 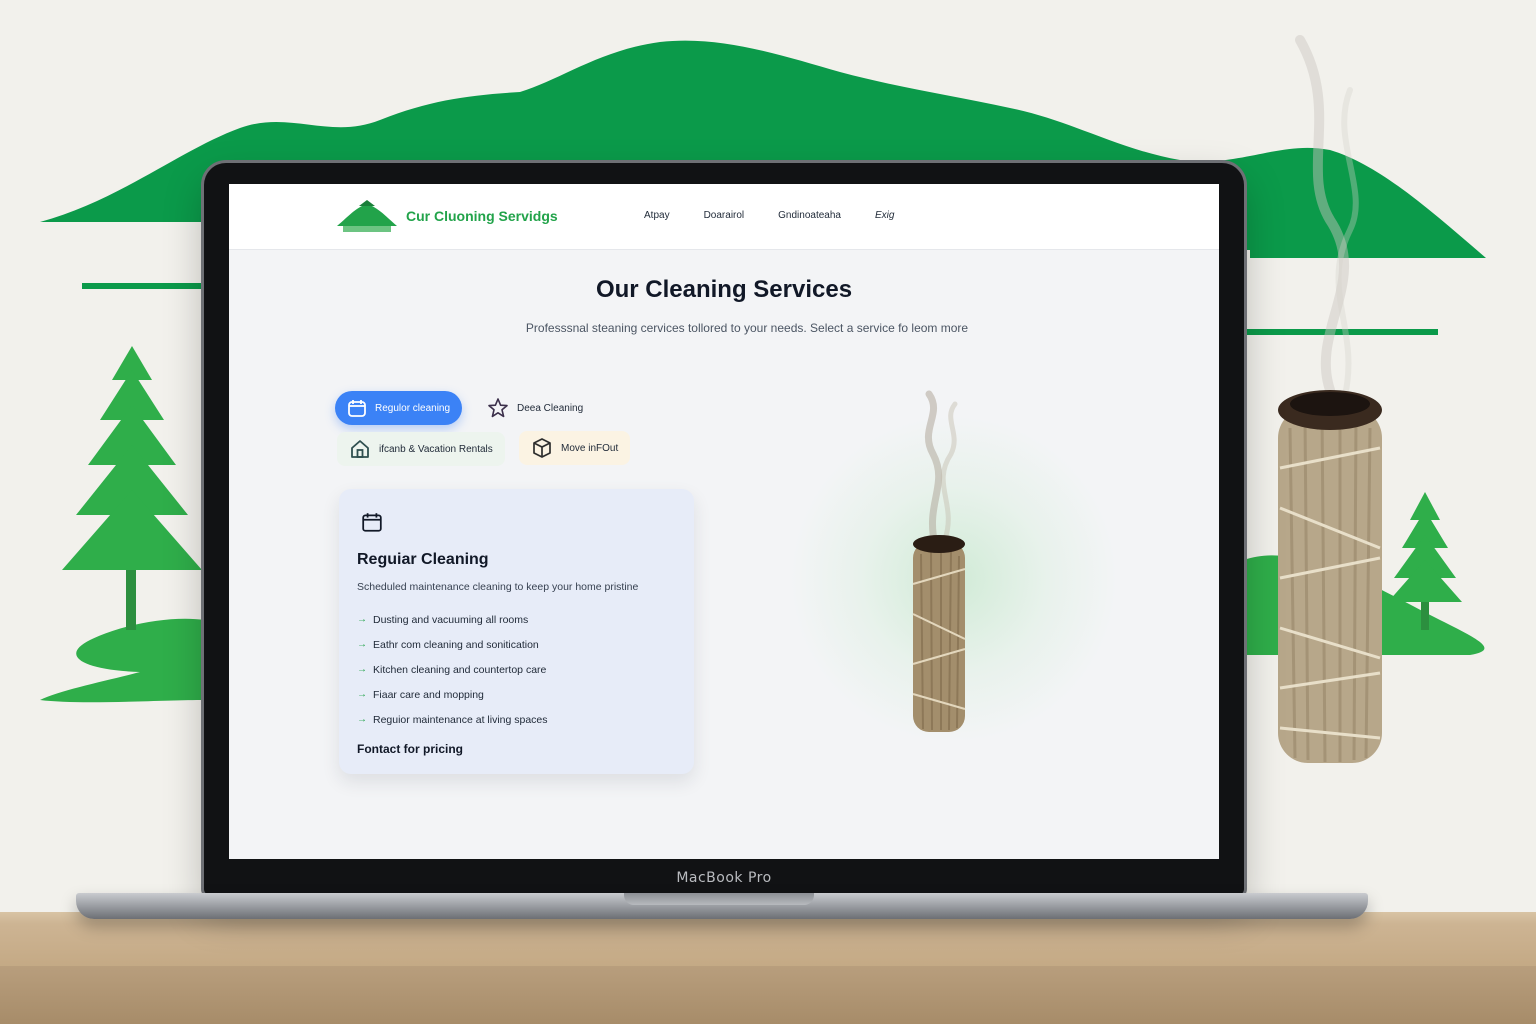 What do you see at coordinates (939, 561) in the screenshot?
I see `sage-bundle-illustration` at bounding box center [939, 561].